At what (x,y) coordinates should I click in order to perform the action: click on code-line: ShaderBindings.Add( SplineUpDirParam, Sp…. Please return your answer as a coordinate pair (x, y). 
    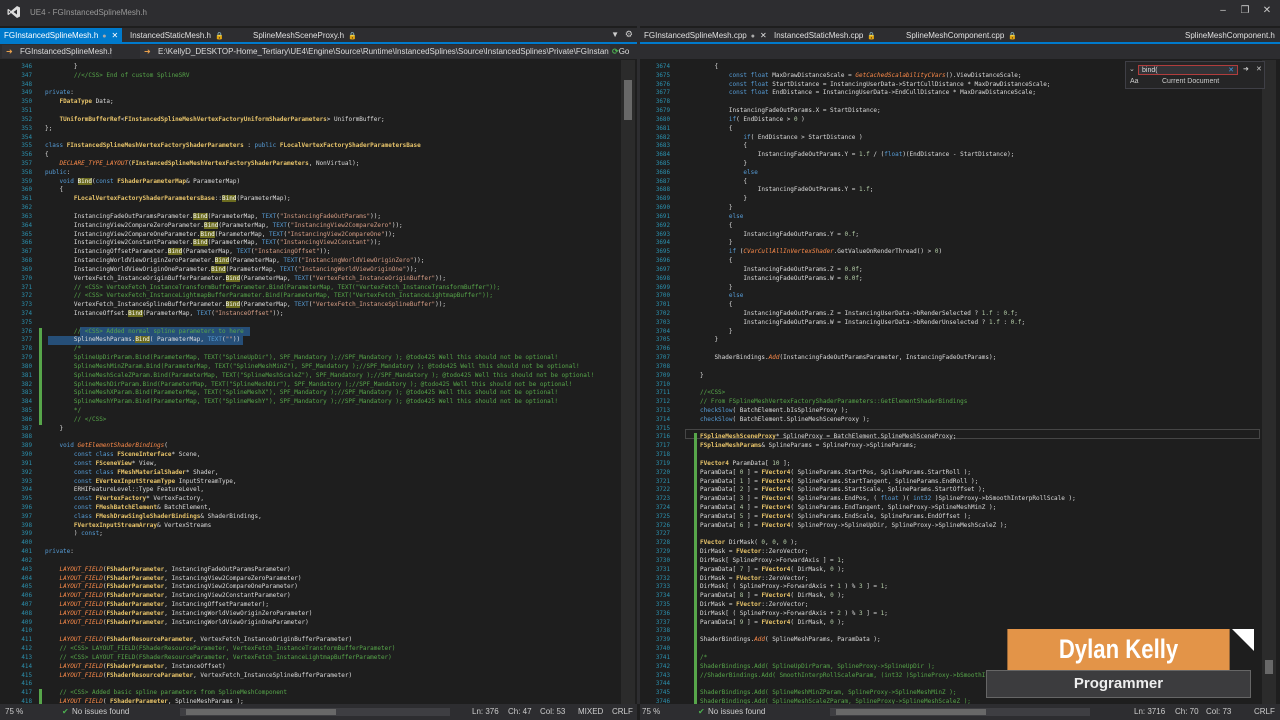
    Looking at the image, I should click on (817, 666).